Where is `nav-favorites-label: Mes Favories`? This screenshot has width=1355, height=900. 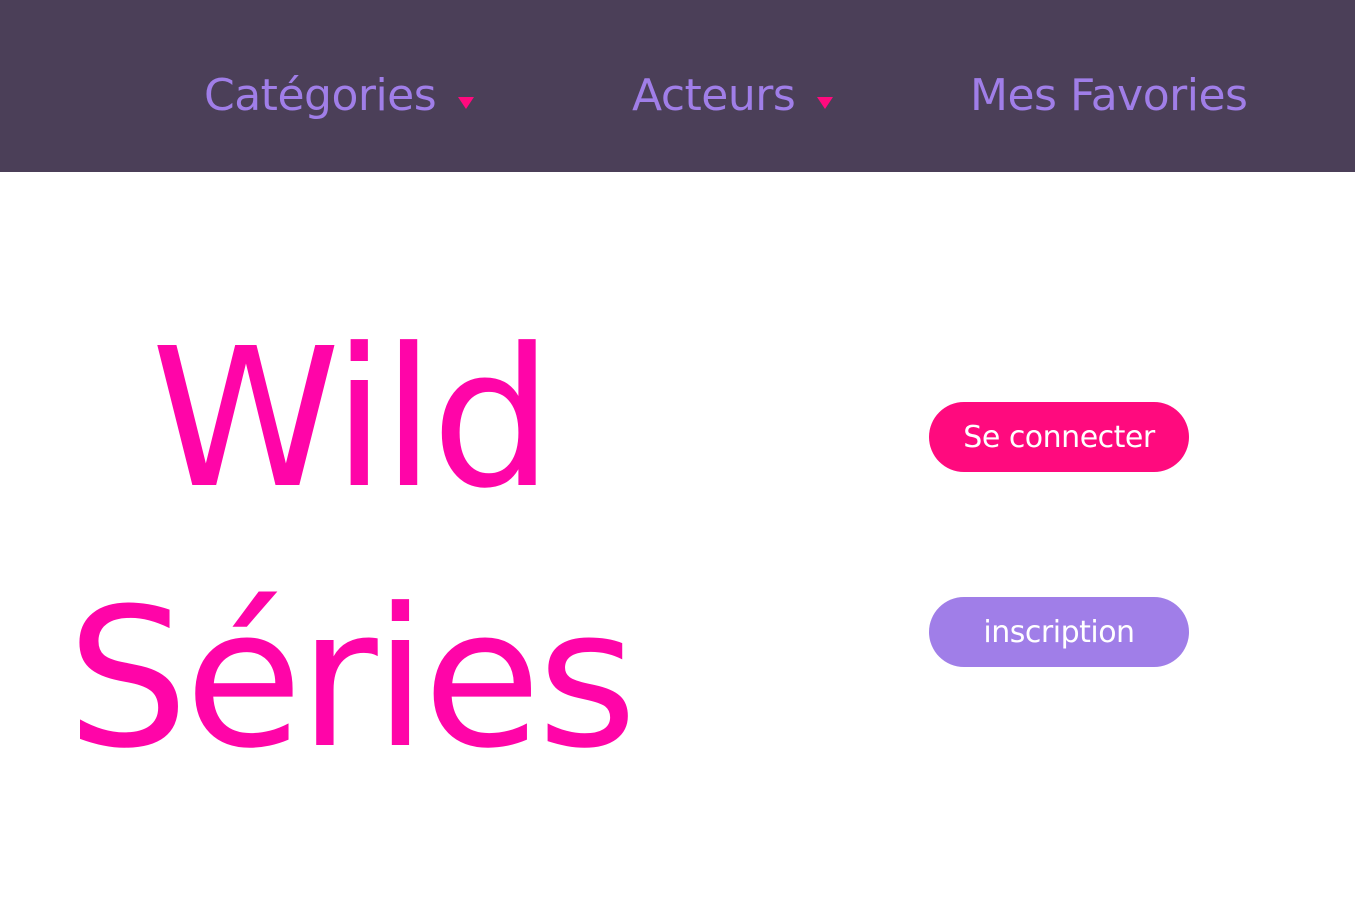
nav-favorites-label: Mes Favories is located at coordinates (1109, 95).